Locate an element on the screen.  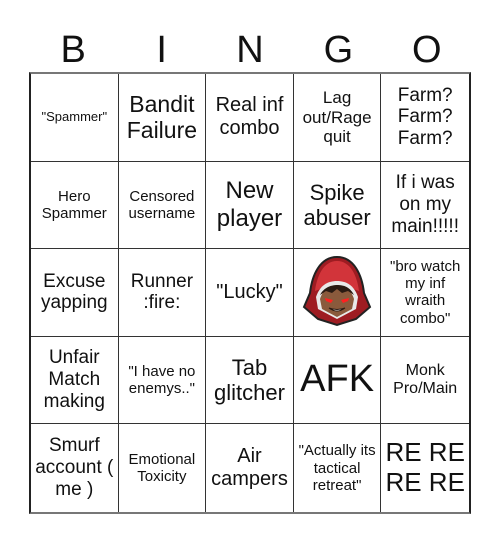
header-letter-b: B is located at coordinates (73, 50).